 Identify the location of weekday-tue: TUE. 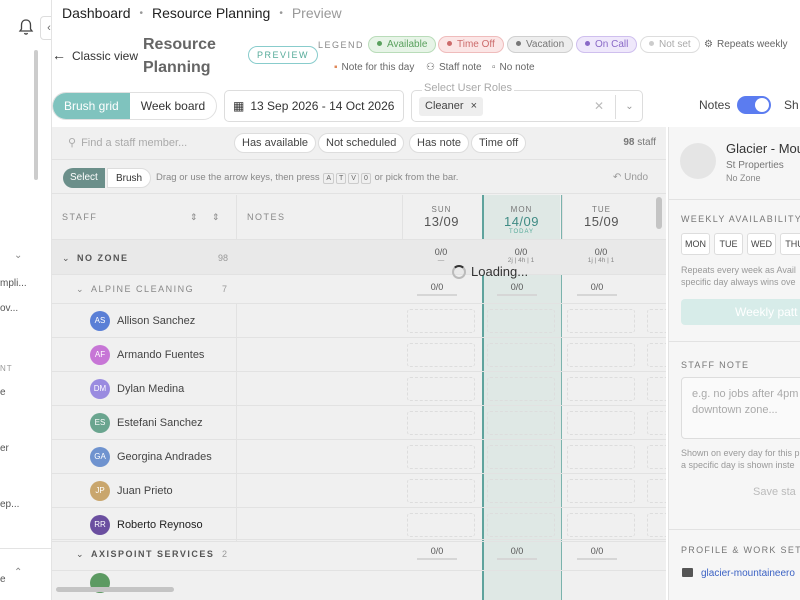
(728, 244).